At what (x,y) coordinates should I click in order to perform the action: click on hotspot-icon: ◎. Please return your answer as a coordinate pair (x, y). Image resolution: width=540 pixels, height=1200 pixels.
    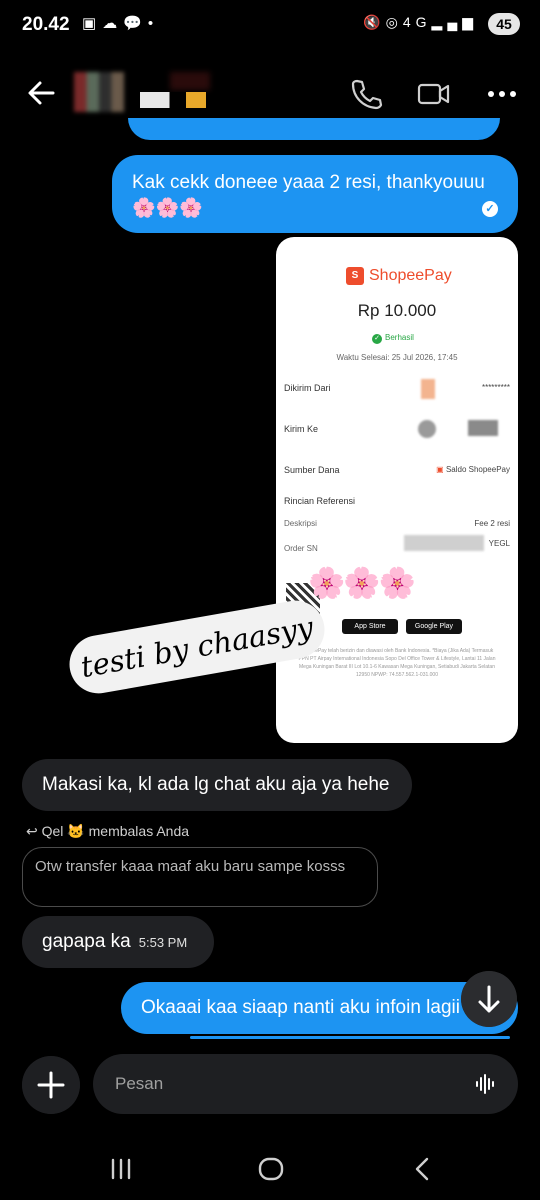
    Looking at the image, I should click on (394, 22).